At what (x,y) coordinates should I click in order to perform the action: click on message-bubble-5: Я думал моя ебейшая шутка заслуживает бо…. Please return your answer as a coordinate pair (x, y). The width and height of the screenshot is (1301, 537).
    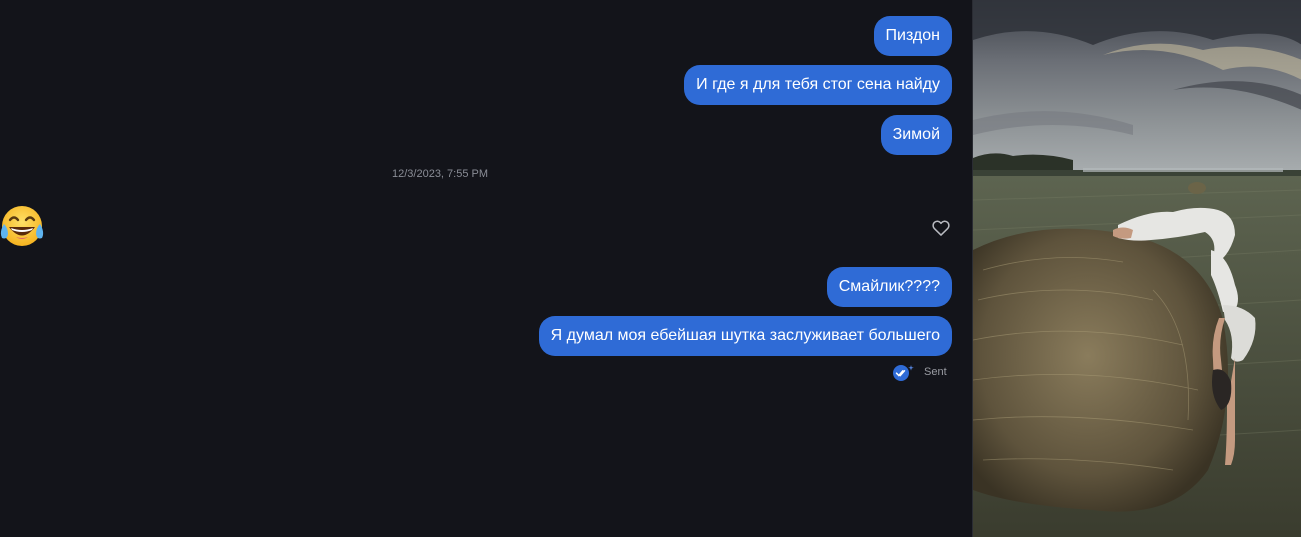
    Looking at the image, I should click on (745, 336).